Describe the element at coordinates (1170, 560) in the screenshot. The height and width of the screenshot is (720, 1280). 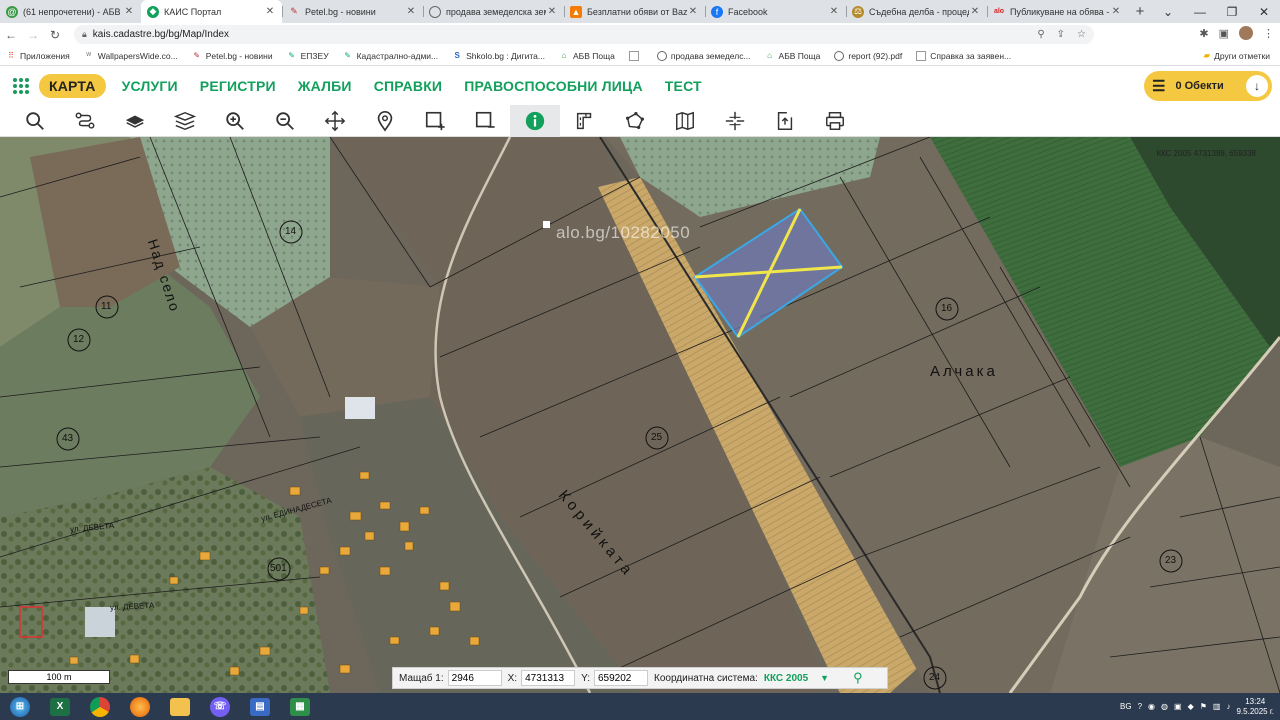
I see `parcel-number: 23` at that location.